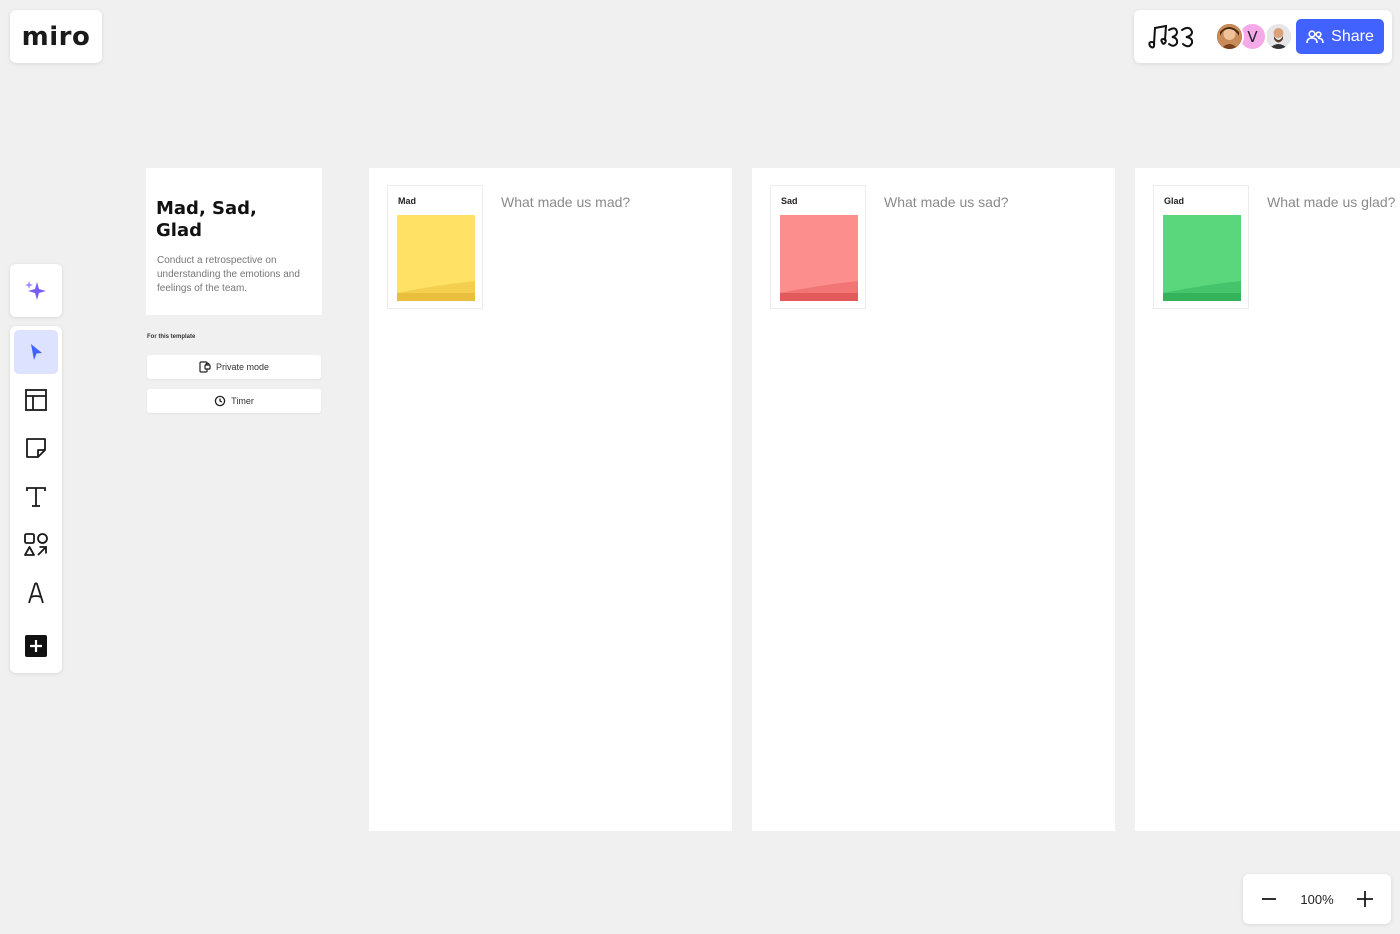 Image resolution: width=1400 pixels, height=934 pixels. Describe the element at coordinates (407, 201) in the screenshot. I see `column-label: Mad` at that location.